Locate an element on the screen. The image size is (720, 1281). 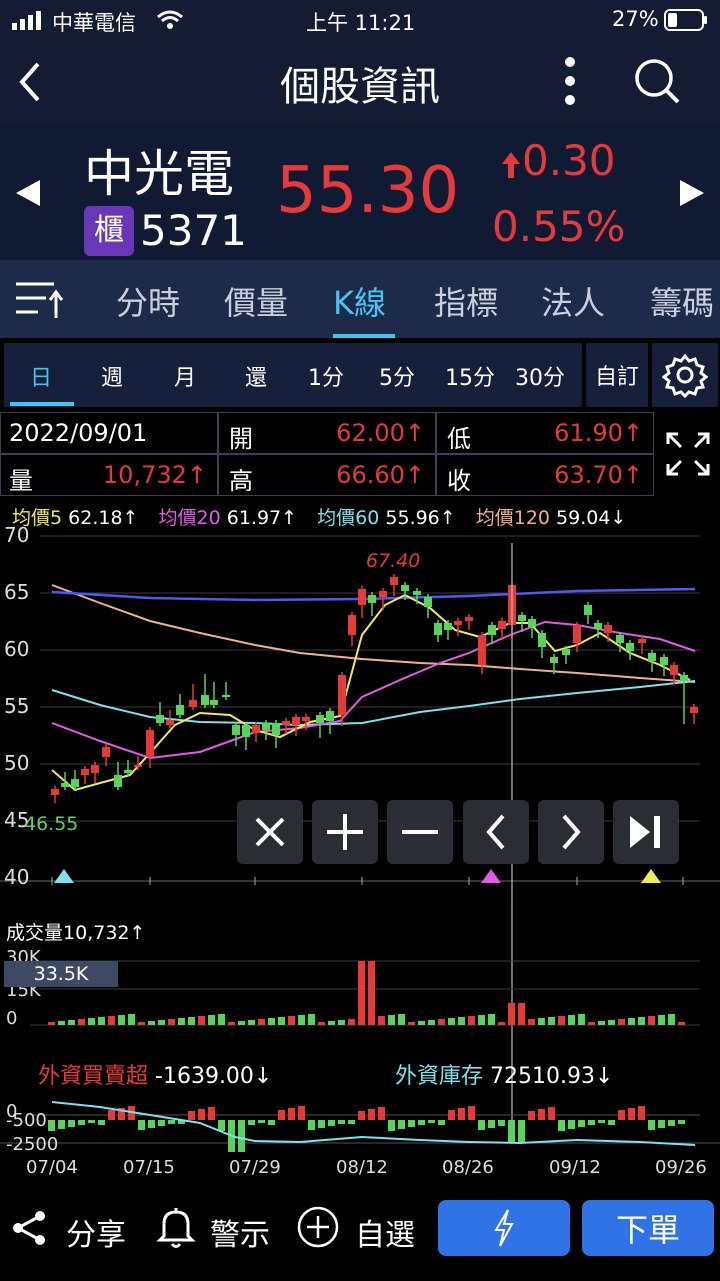
x-label-3: 08/12 is located at coordinates (362, 1167).